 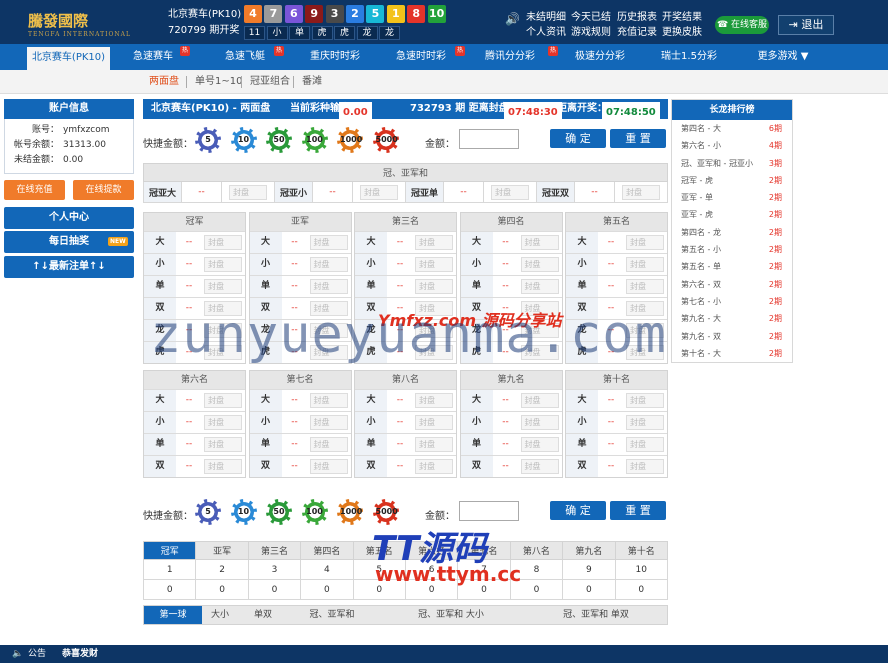 I want to click on stats-type-tab: 大小, so click(x=220, y=615).